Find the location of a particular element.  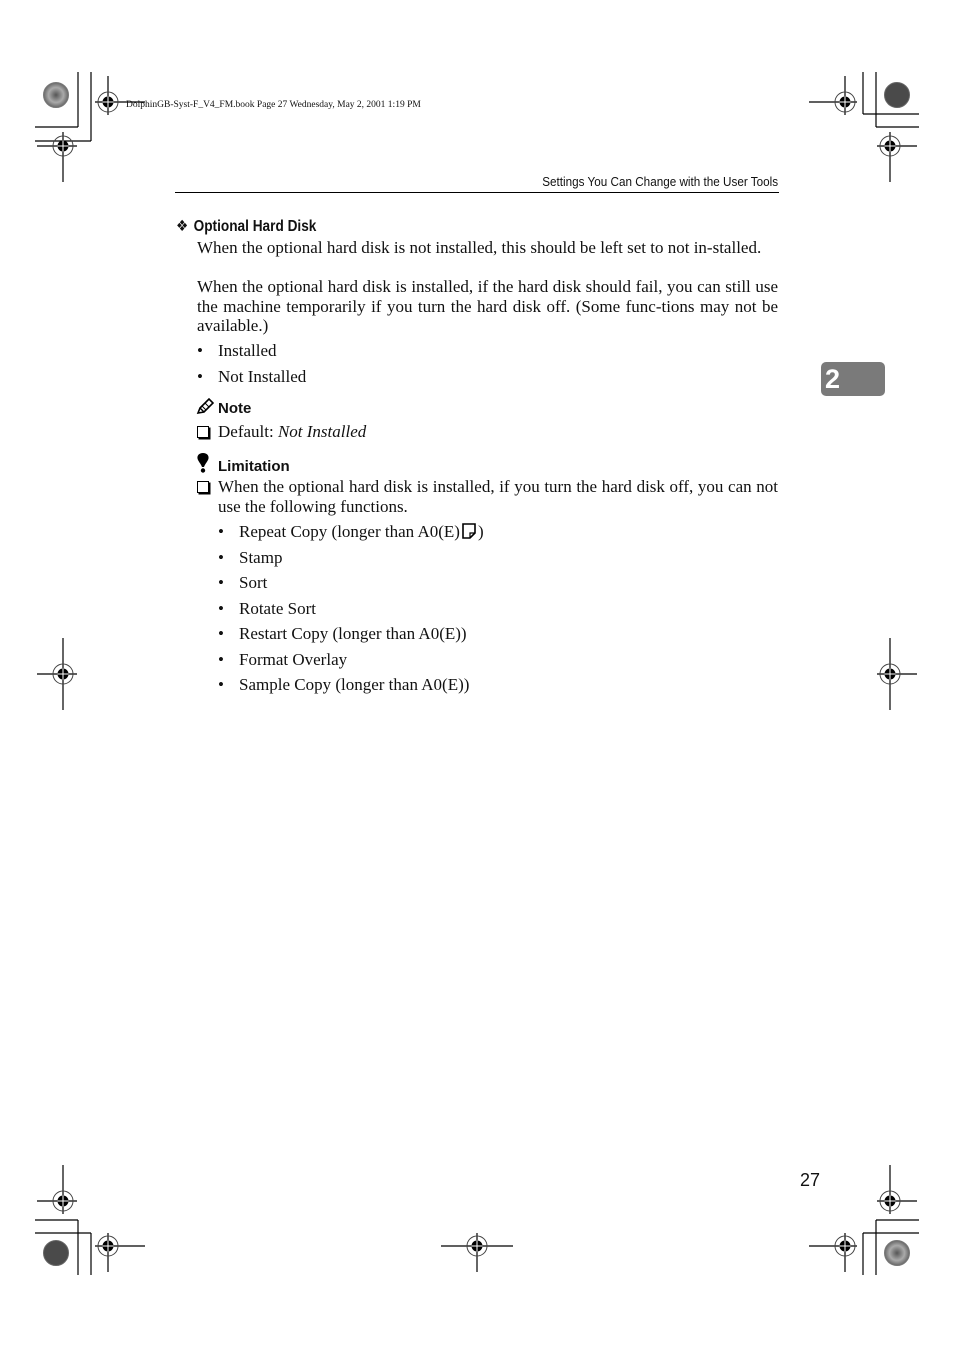

list-item: Stamp is located at coordinates (351, 561).